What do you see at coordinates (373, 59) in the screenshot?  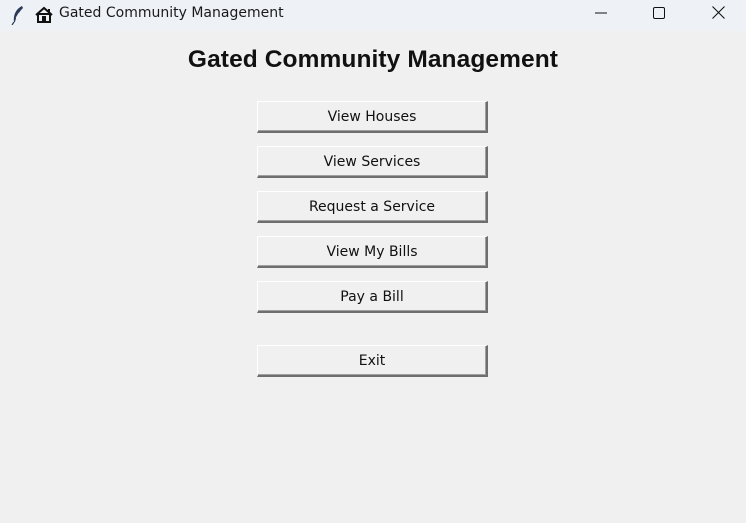 I see `page-title: Gated Community Management` at bounding box center [373, 59].